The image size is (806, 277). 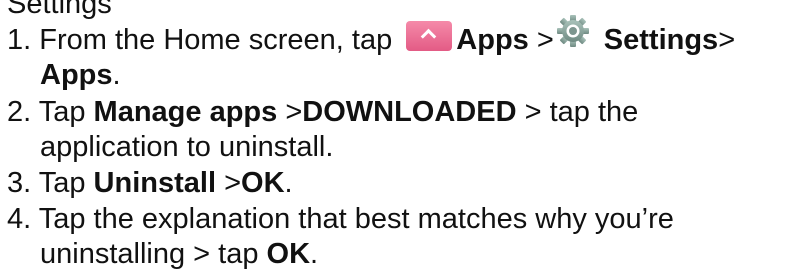 What do you see at coordinates (116, 75) in the screenshot?
I see `step-1-period: .` at bounding box center [116, 75].